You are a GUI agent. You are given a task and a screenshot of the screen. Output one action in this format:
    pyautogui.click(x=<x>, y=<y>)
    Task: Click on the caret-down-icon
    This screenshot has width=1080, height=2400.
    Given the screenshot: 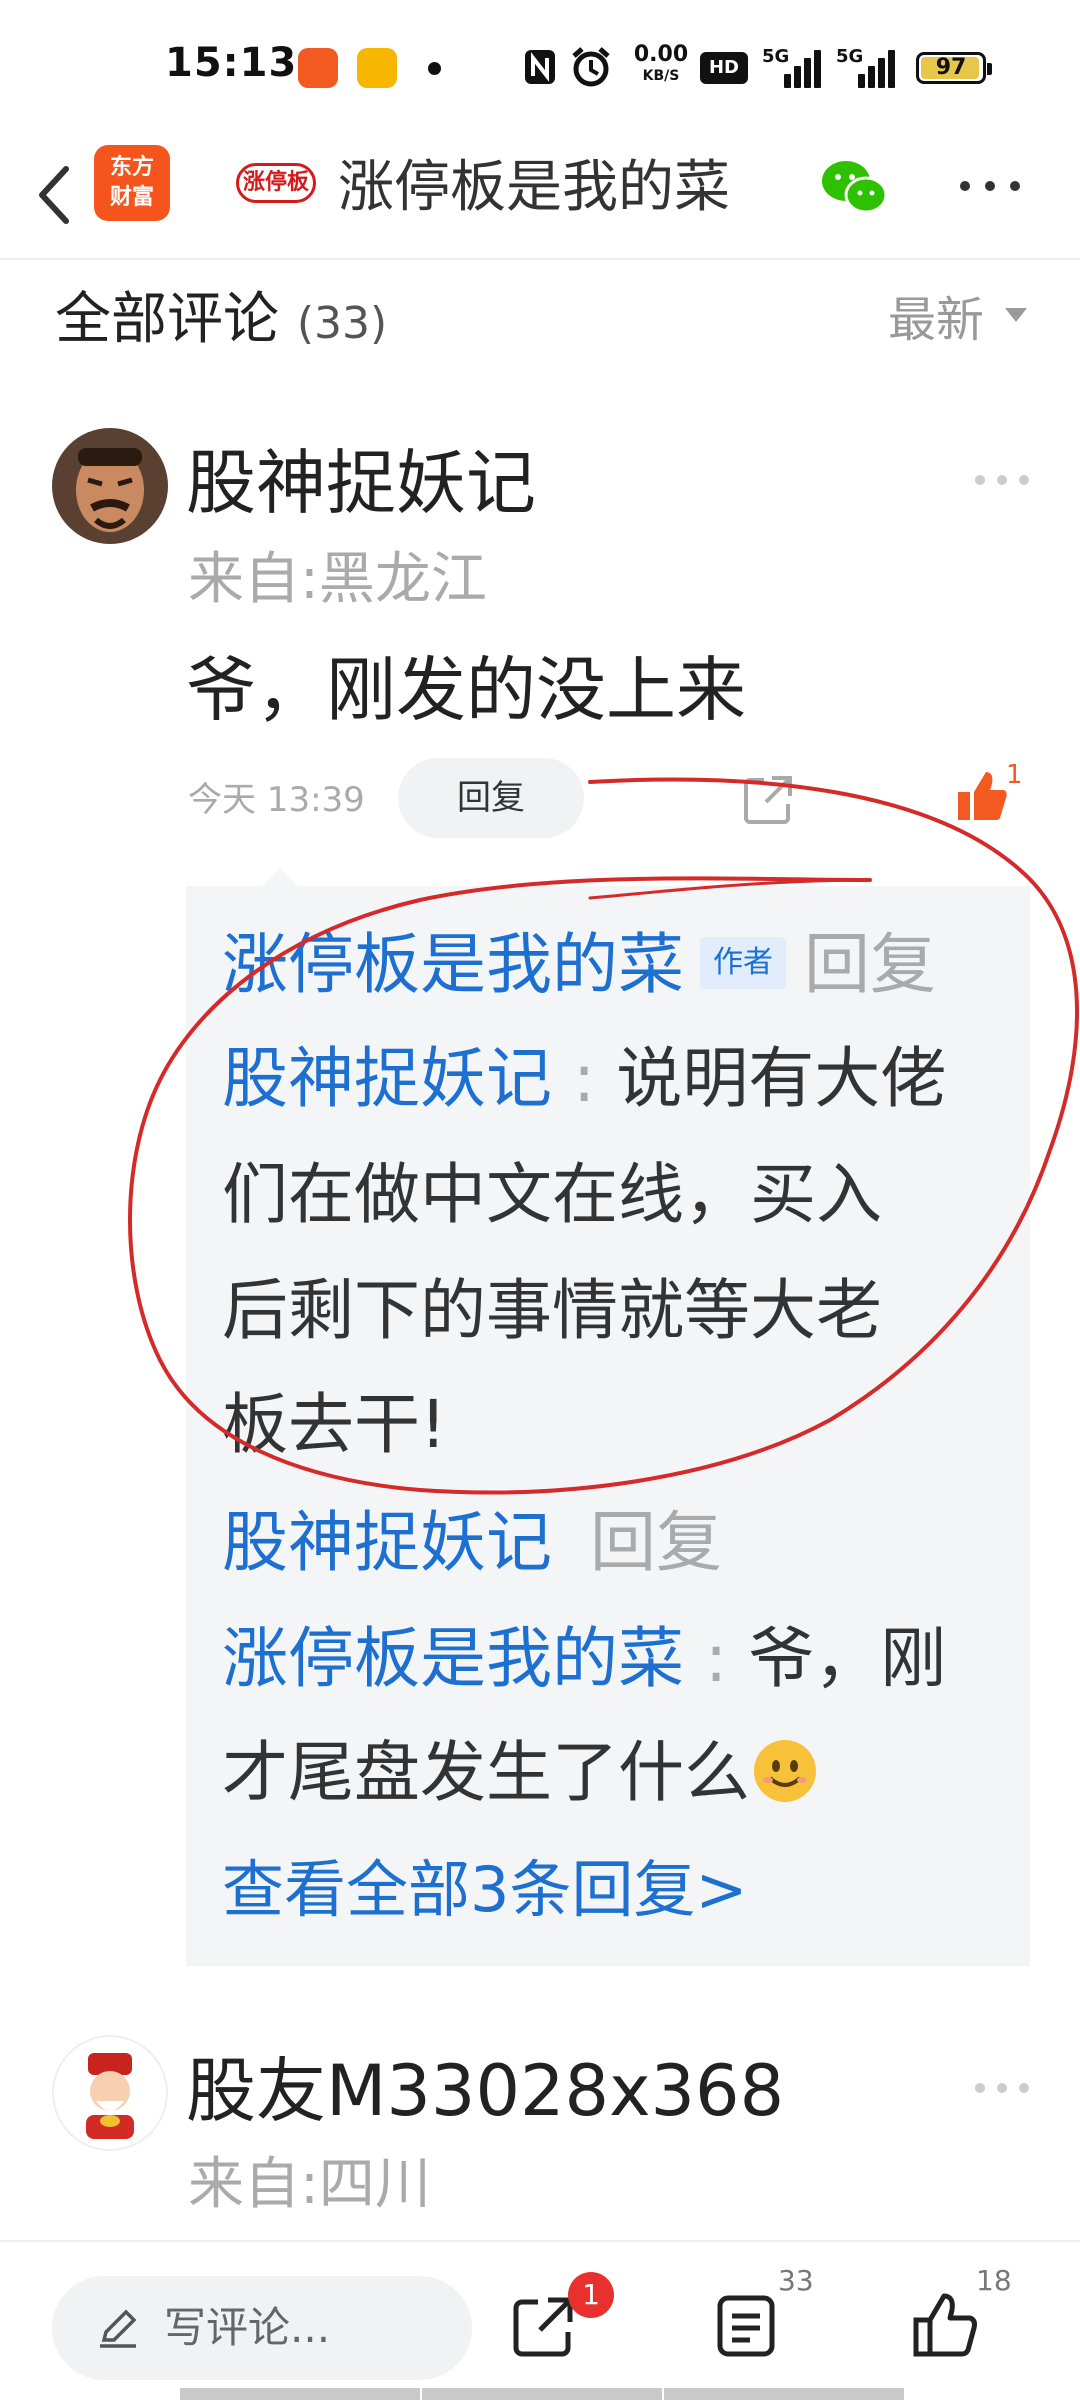 What is the action you would take?
    pyautogui.click(x=1016, y=315)
    